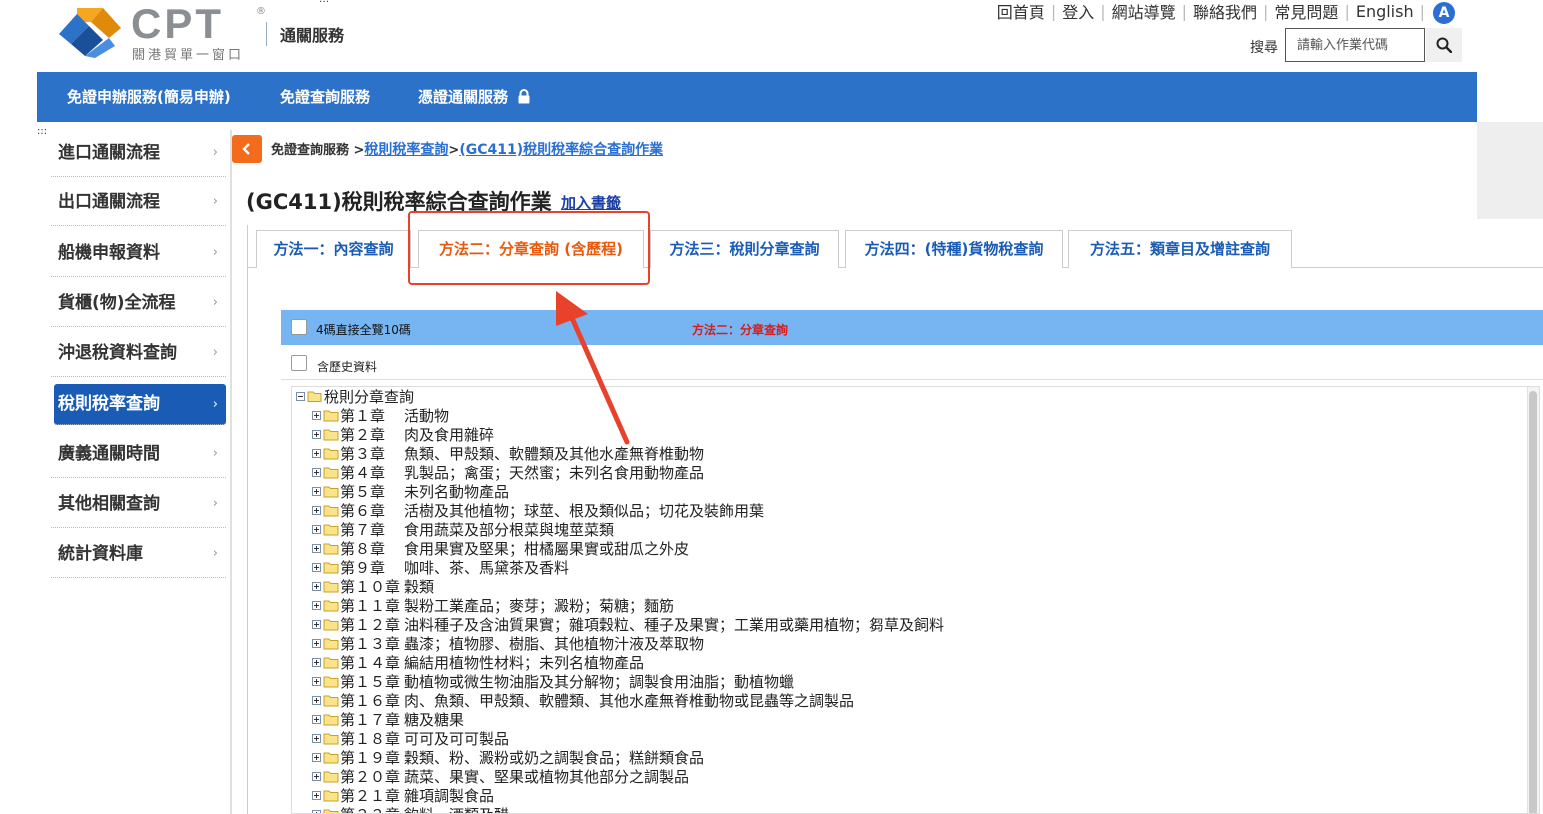 Image resolution: width=1543 pixels, height=814 pixels. What do you see at coordinates (299, 327) in the screenshot?
I see `direct-view-checkbox` at bounding box center [299, 327].